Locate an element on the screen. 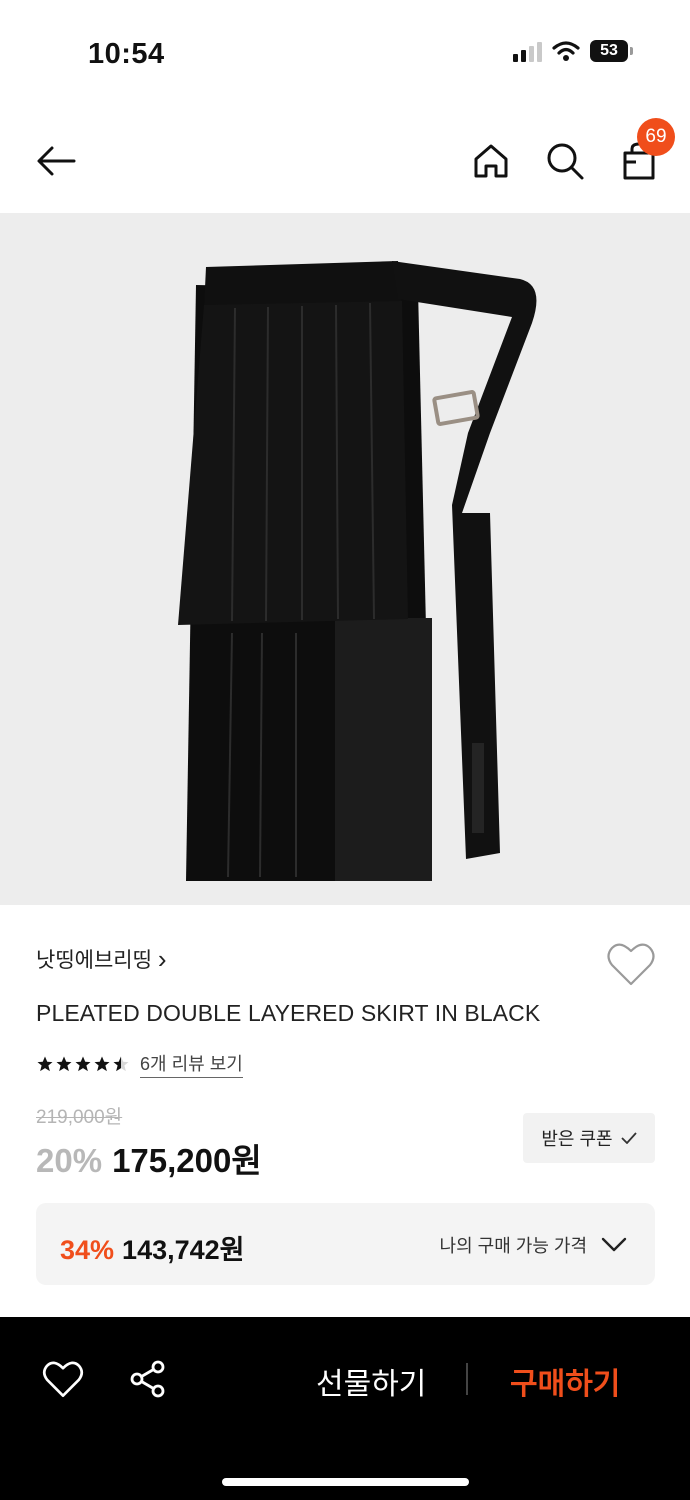 The width and height of the screenshot is (690, 1500). buy-button: 구매하기 is located at coordinates (565, 1381).